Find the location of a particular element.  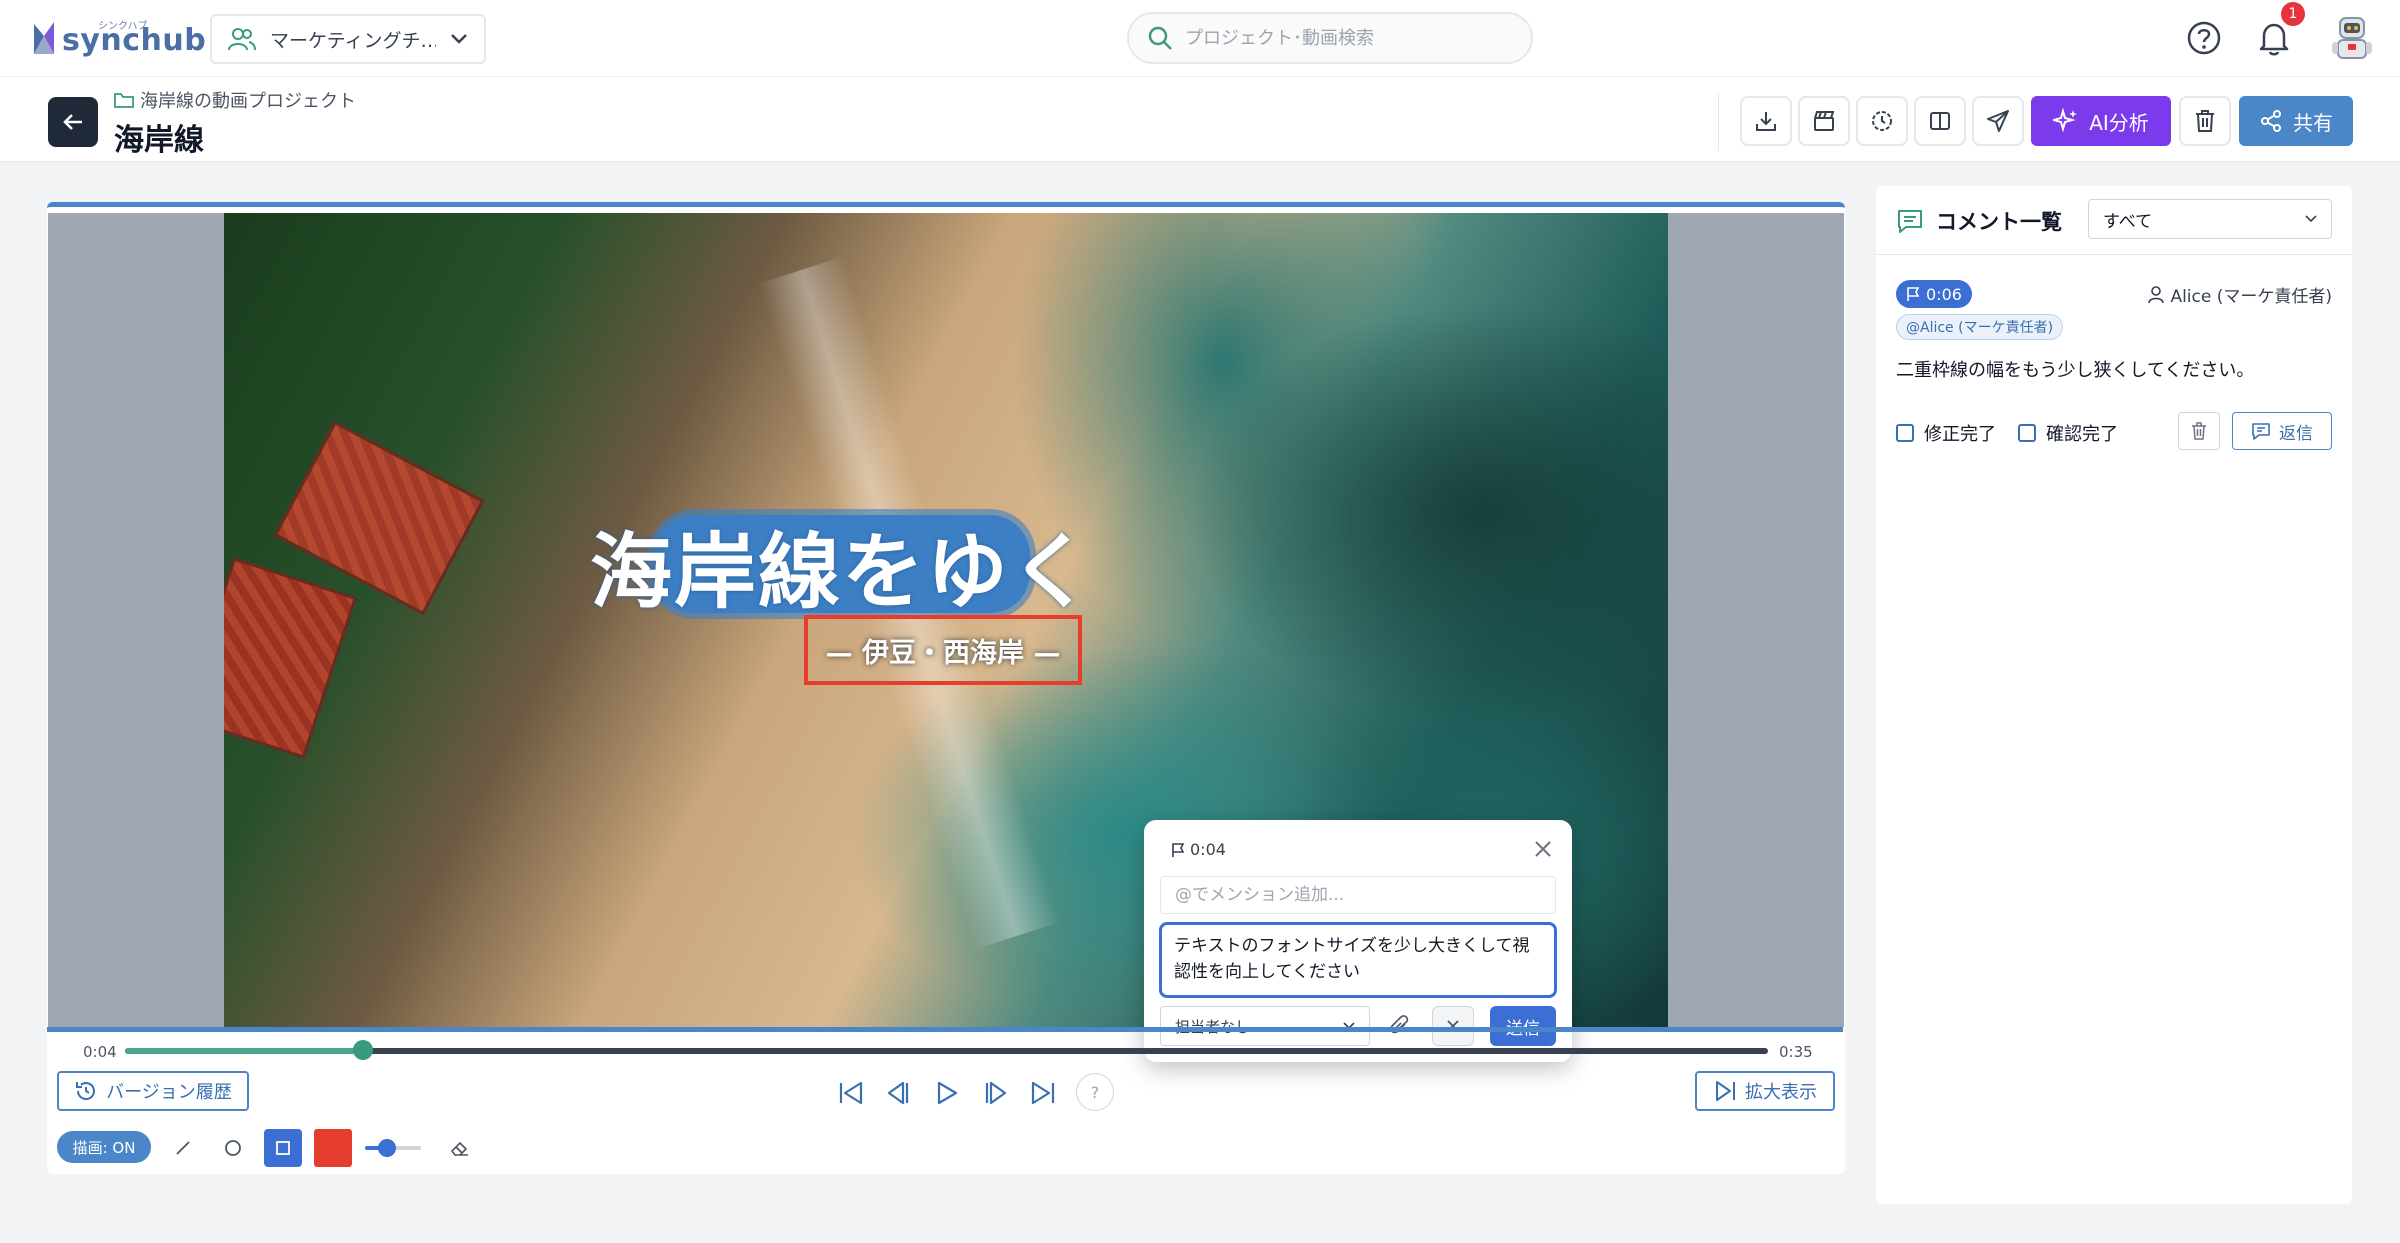

help-icon is located at coordinates (2204, 38).